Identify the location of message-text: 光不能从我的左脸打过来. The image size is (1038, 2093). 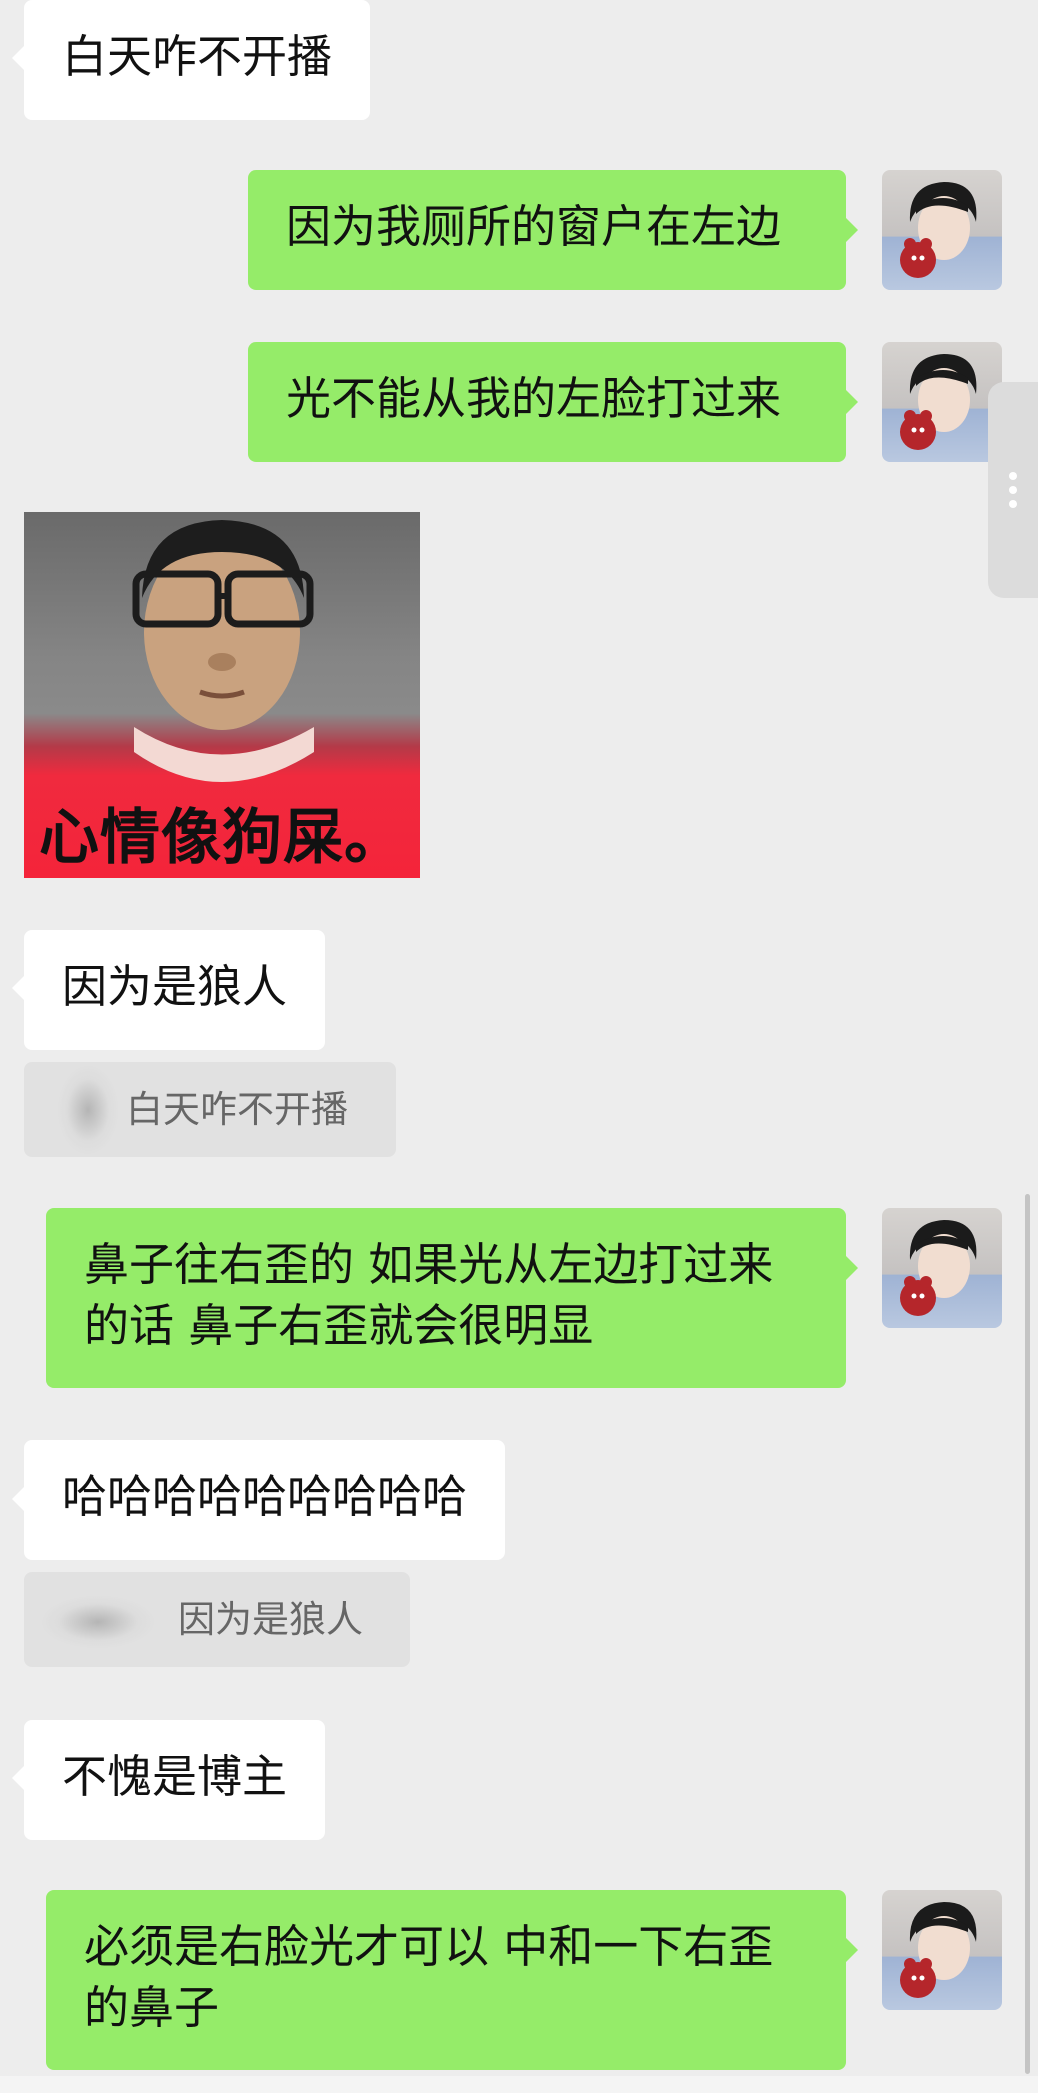
(534, 398).